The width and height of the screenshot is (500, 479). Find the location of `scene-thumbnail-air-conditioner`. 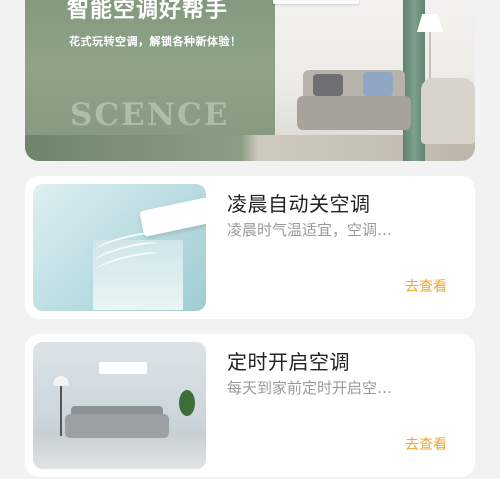

scene-thumbnail-air-conditioner is located at coordinates (119, 247).